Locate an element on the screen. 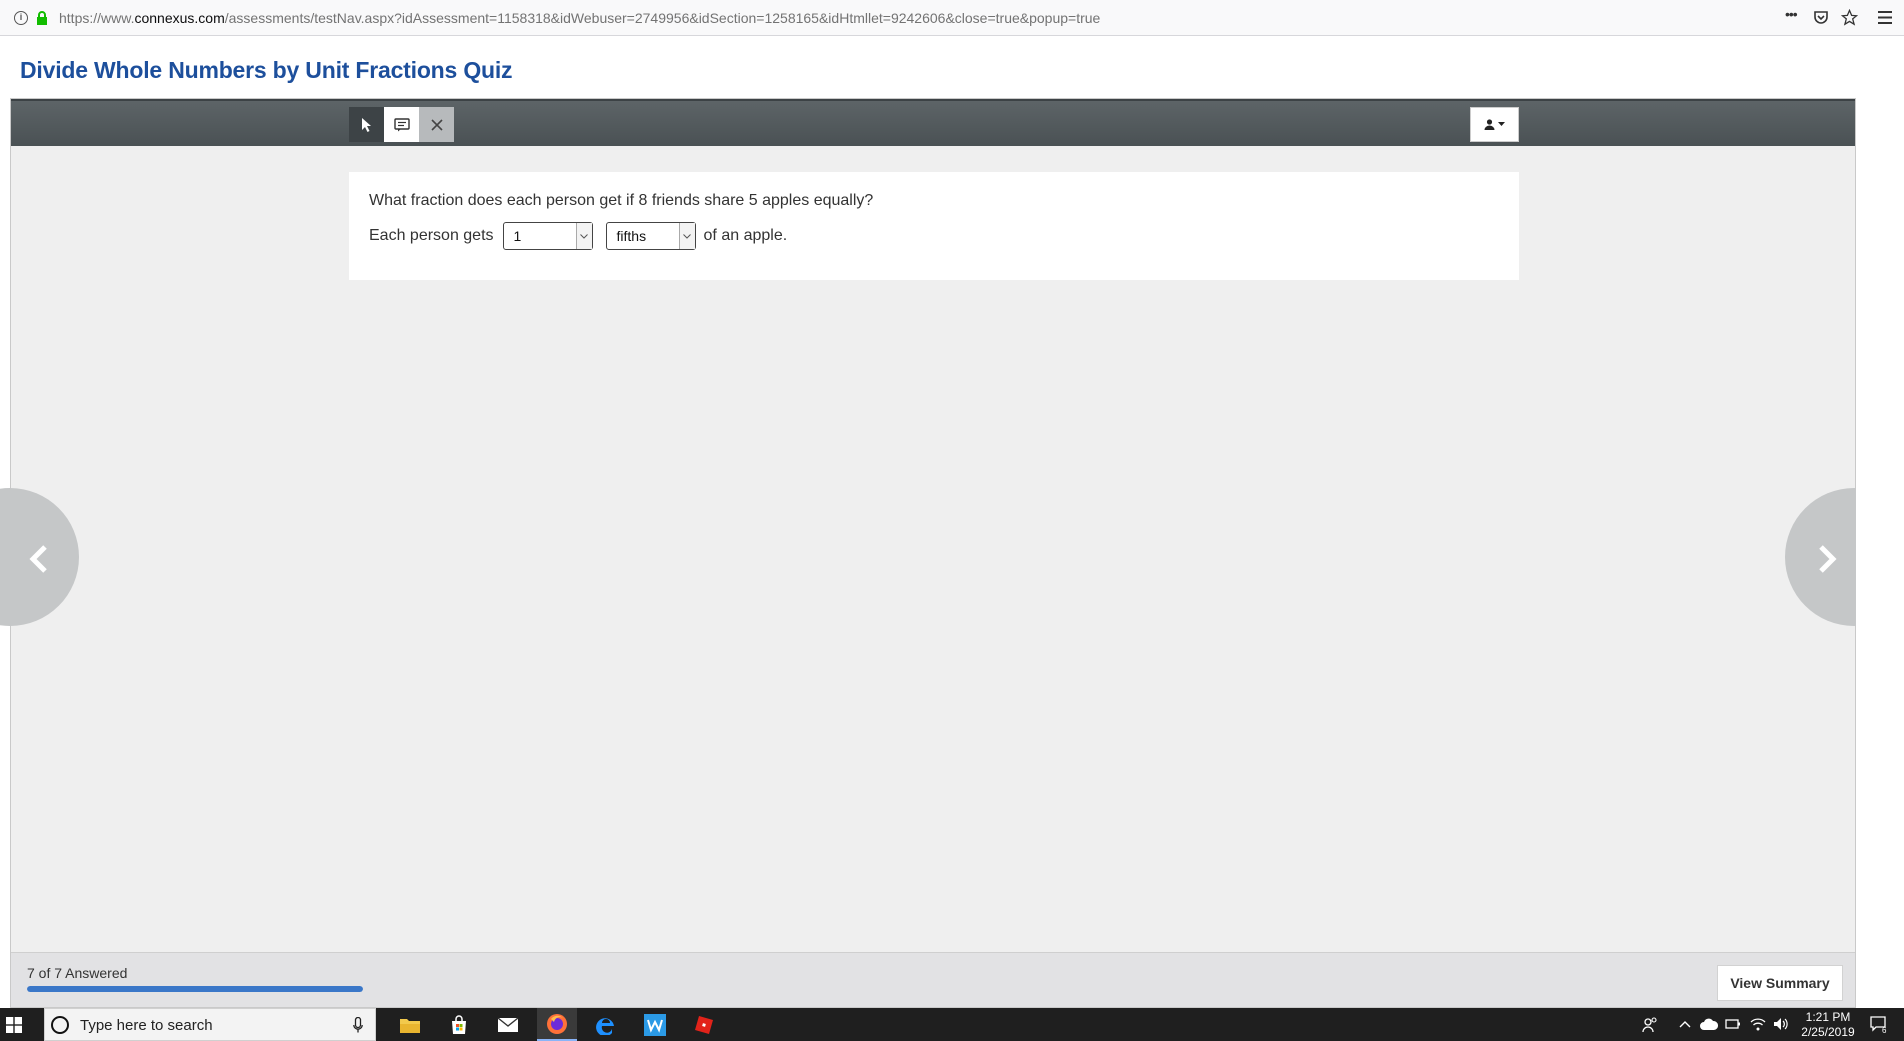 This screenshot has width=1904, height=1041. taskbar-clock: 1:21 PM 2/25/2019 is located at coordinates (1828, 1025).